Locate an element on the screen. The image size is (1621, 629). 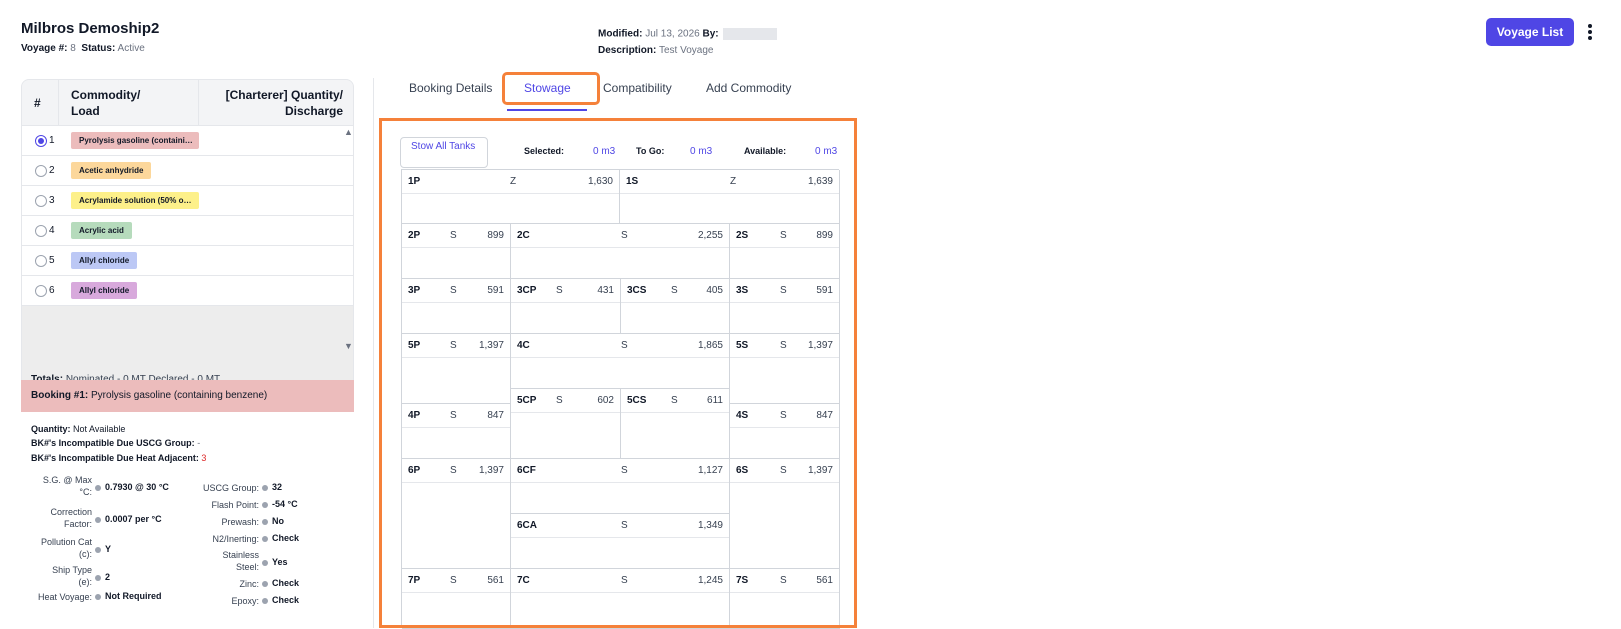
uscg-incompat-label: BK#'s Incompatible Due USCG Group: is located at coordinates (113, 443).